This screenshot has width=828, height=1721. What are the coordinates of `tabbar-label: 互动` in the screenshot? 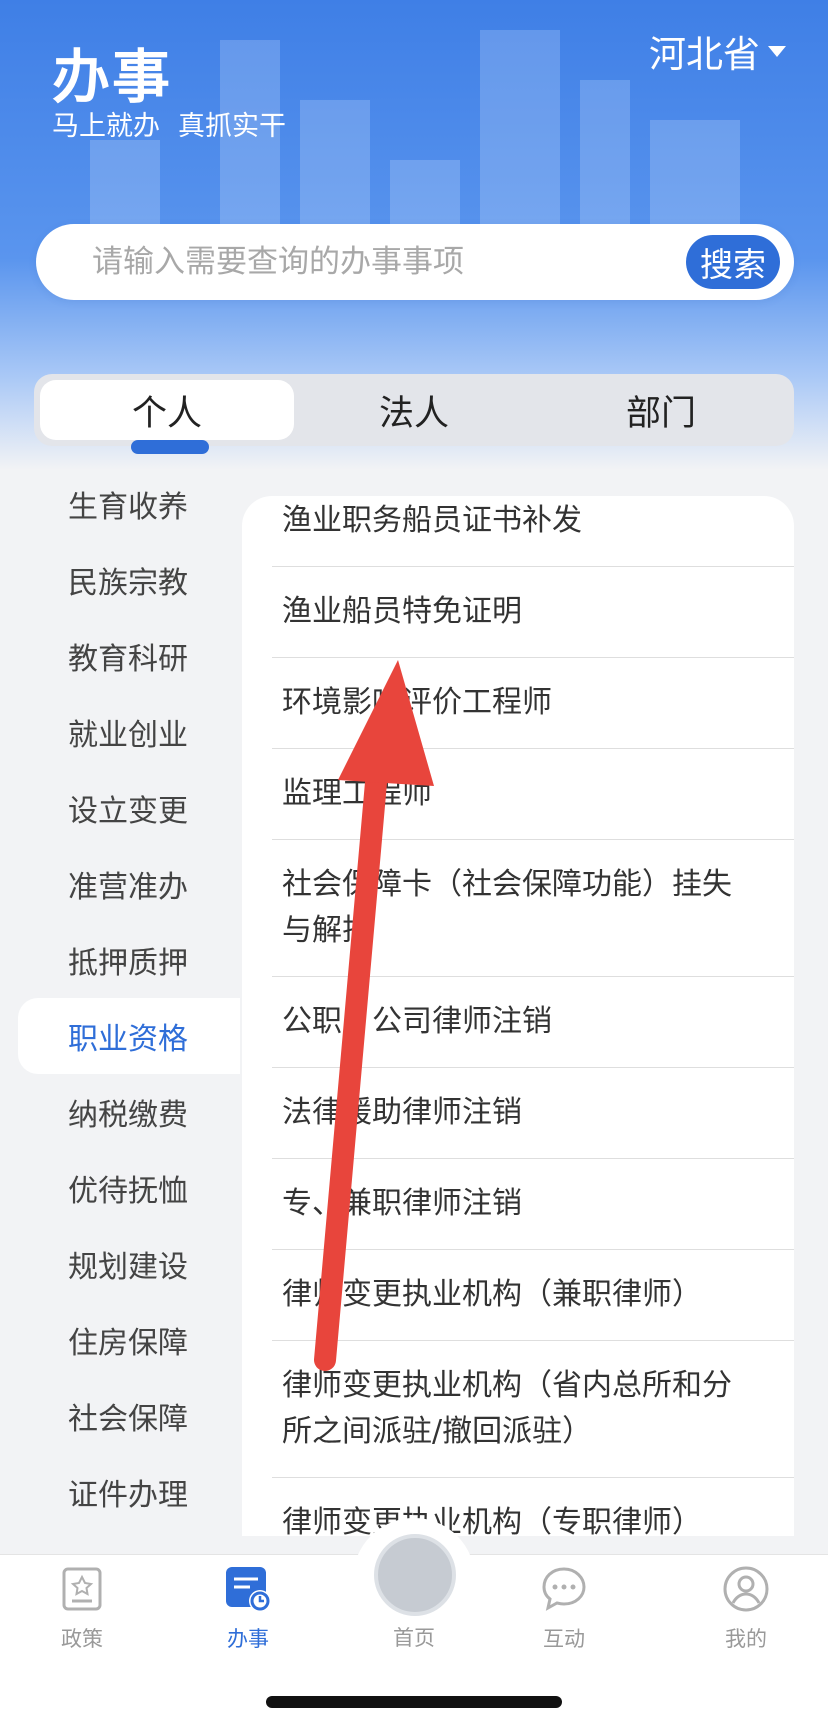 It's located at (564, 1639).